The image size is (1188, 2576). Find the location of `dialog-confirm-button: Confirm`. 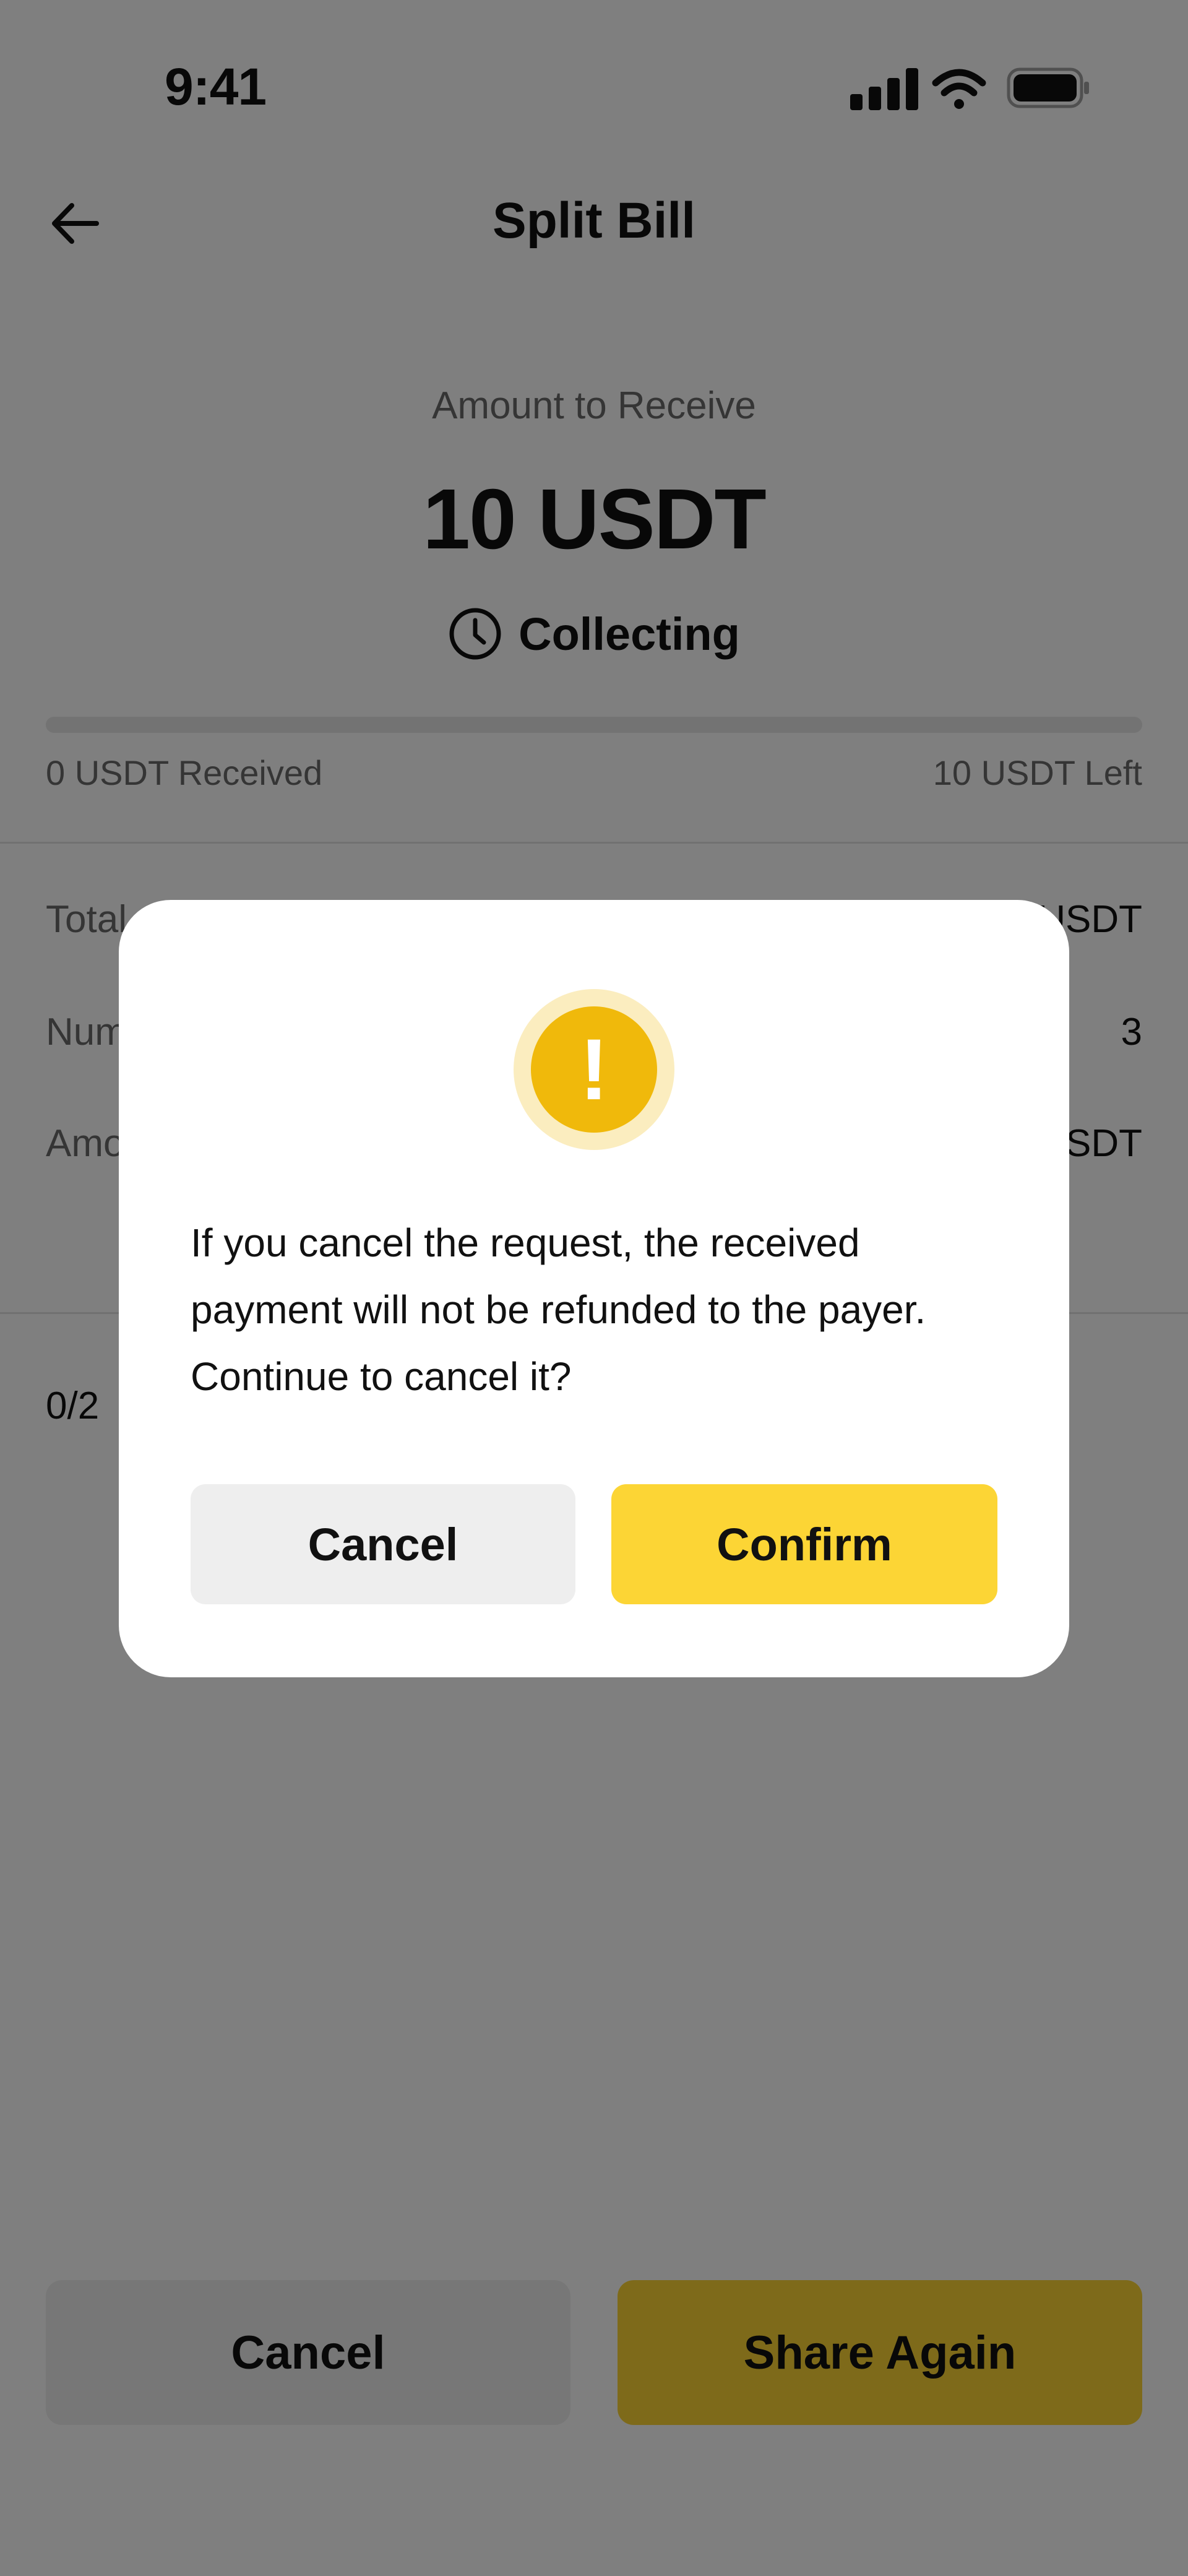

dialog-confirm-button: Confirm is located at coordinates (804, 1544).